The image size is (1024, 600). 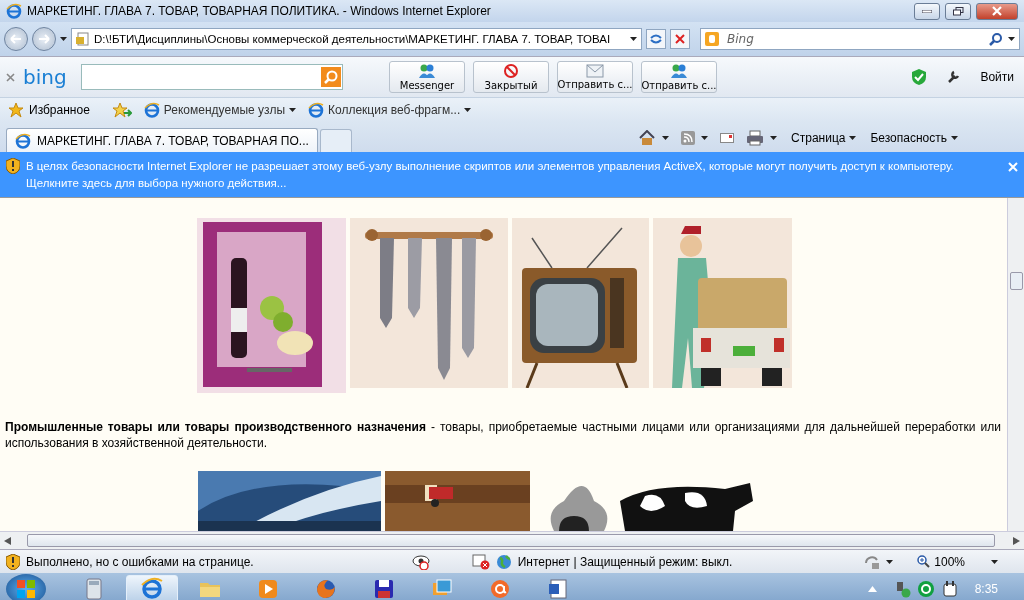 I want to click on search-field, so click(x=212, y=77).